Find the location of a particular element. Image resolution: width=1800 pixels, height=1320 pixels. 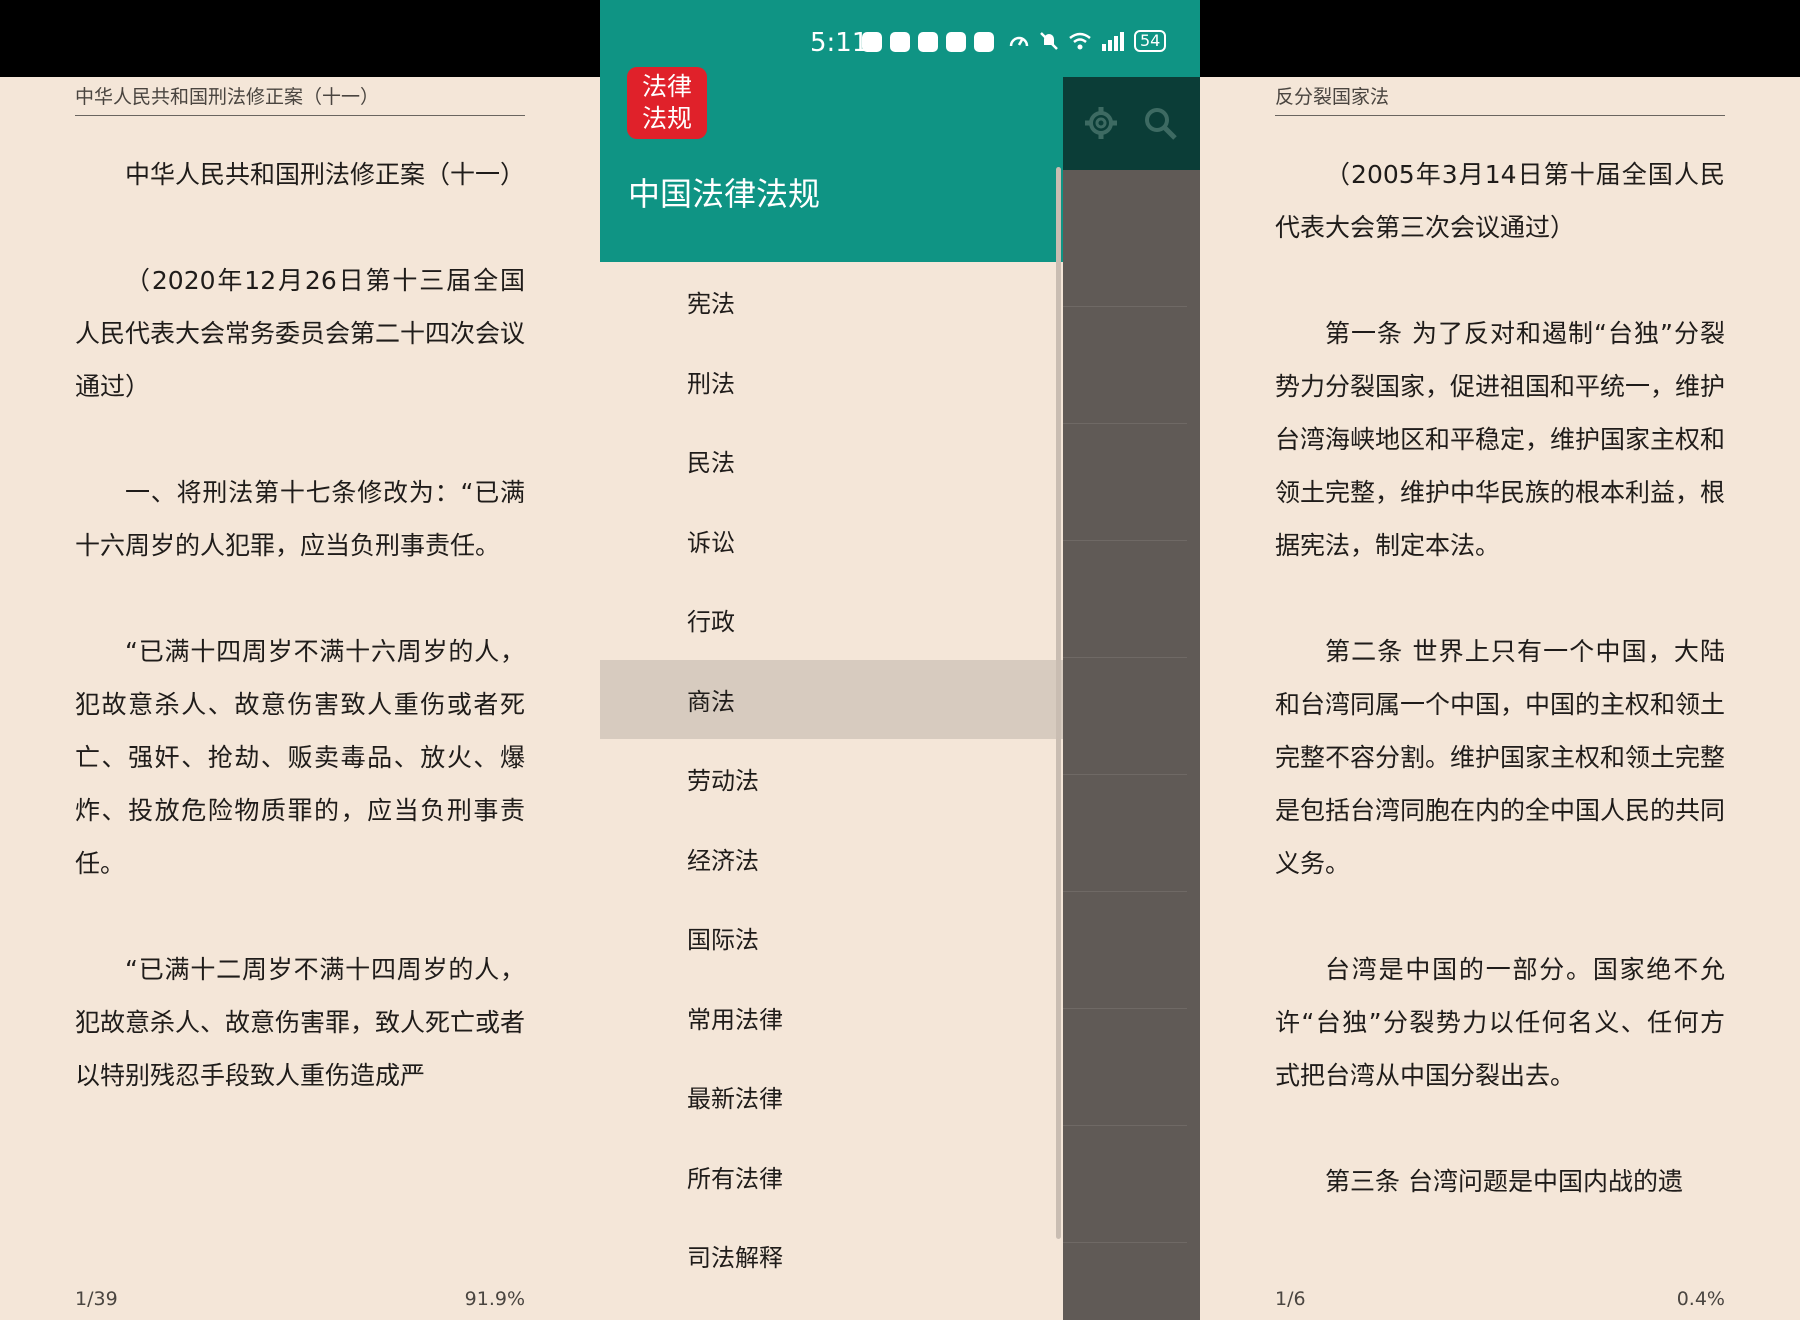

menu-item-civil-law: 民法 is located at coordinates (831, 461).